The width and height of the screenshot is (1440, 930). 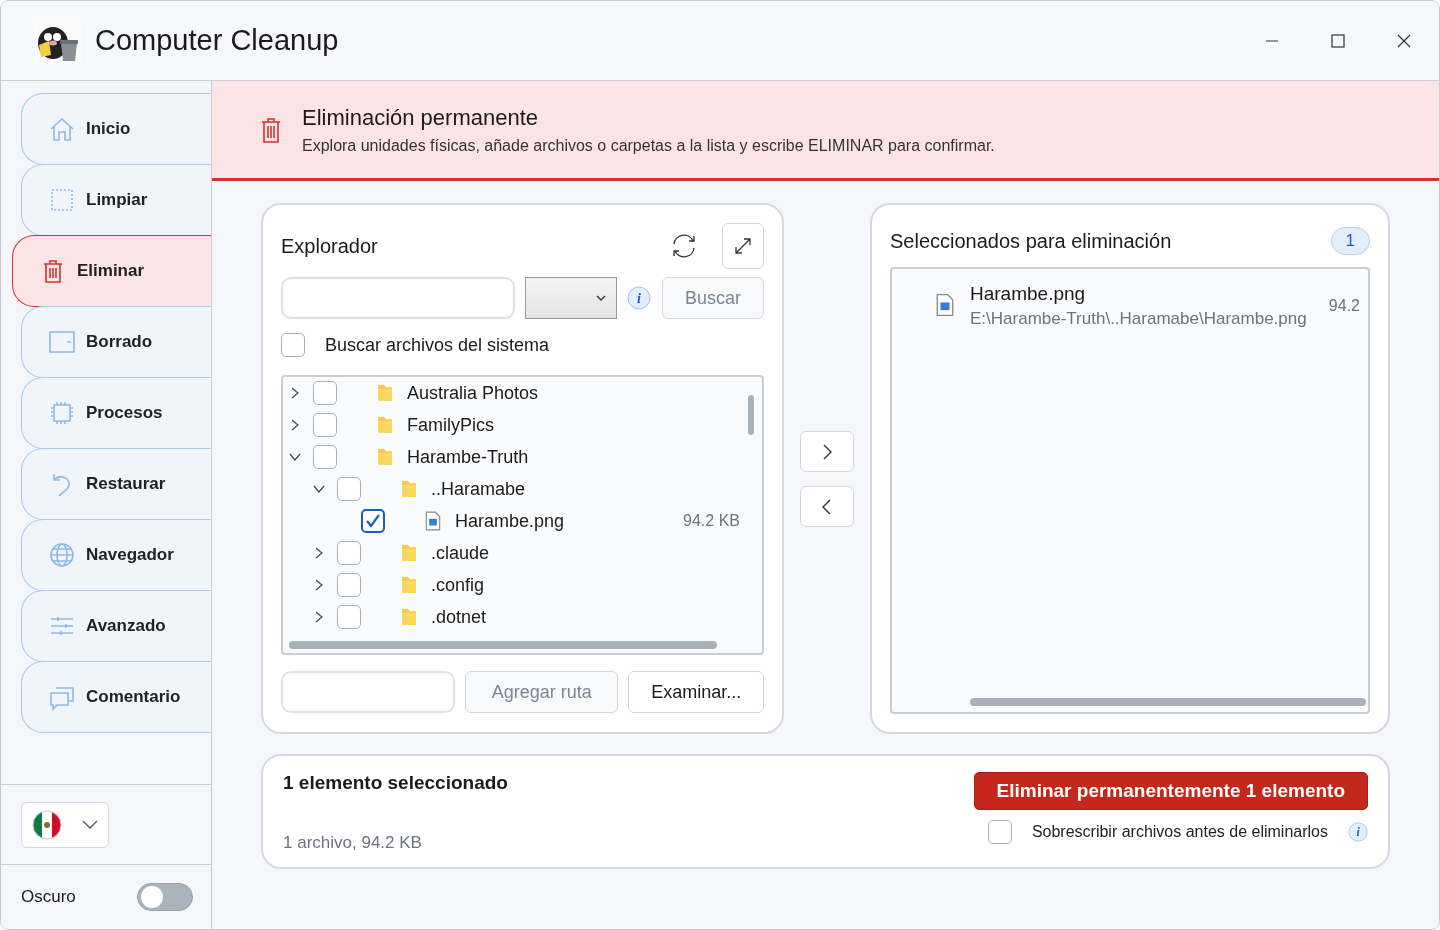 I want to click on nav-tab: Navegador, so click(x=116, y=555).